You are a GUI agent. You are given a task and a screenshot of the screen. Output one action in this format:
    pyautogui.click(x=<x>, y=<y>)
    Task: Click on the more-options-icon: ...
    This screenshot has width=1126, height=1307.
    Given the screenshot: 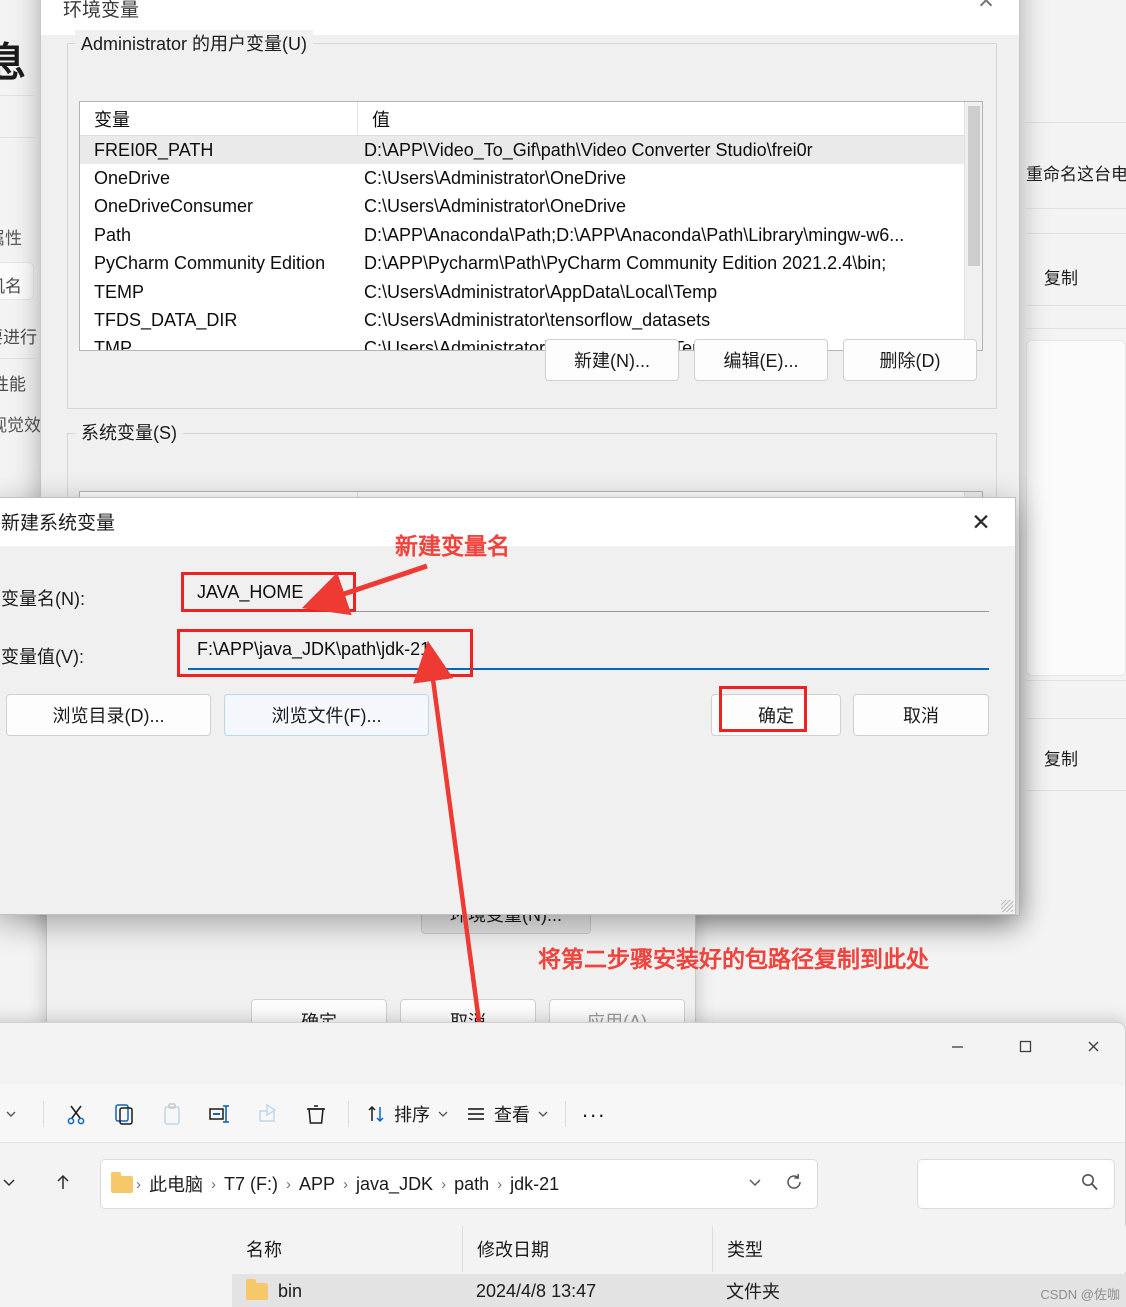 What is the action you would take?
    pyautogui.click(x=594, y=1114)
    